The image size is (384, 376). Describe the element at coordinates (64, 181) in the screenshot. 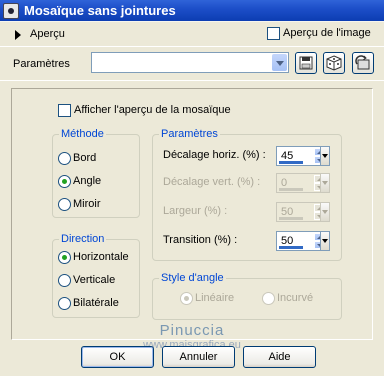

I see `method-radio-angle` at that location.